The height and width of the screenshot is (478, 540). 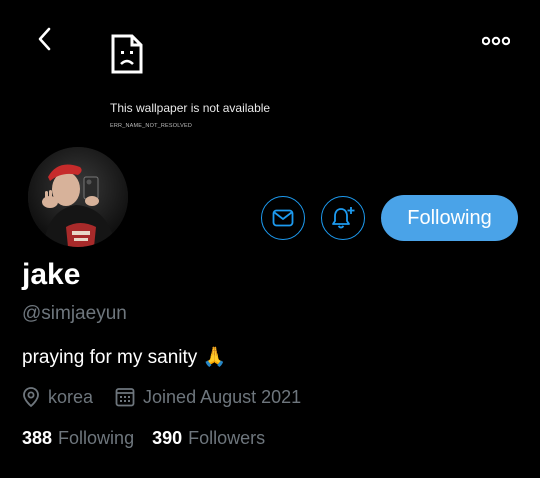 I want to click on following-label: Following, so click(x=96, y=438).